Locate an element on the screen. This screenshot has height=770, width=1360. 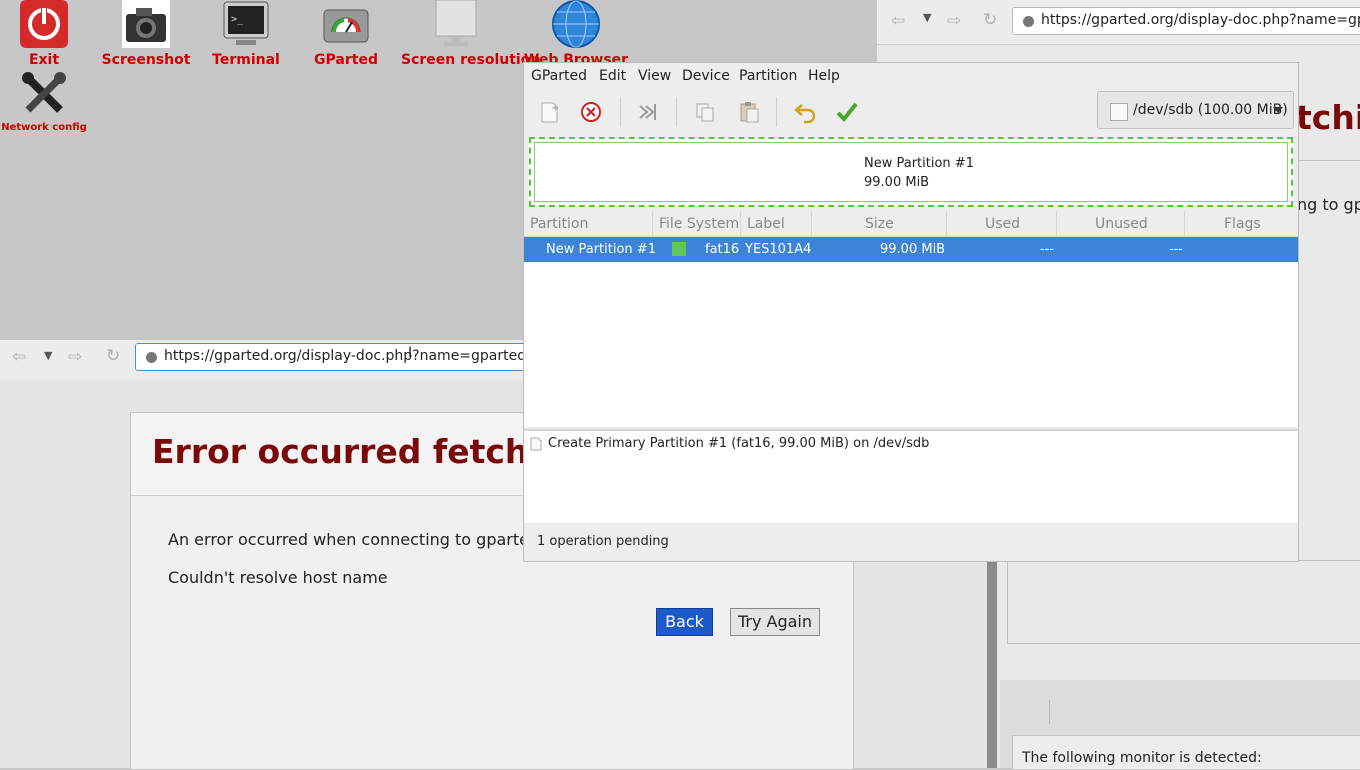
monitor-dialog-text: The following monitor is detected: is located at coordinates (1142, 758).